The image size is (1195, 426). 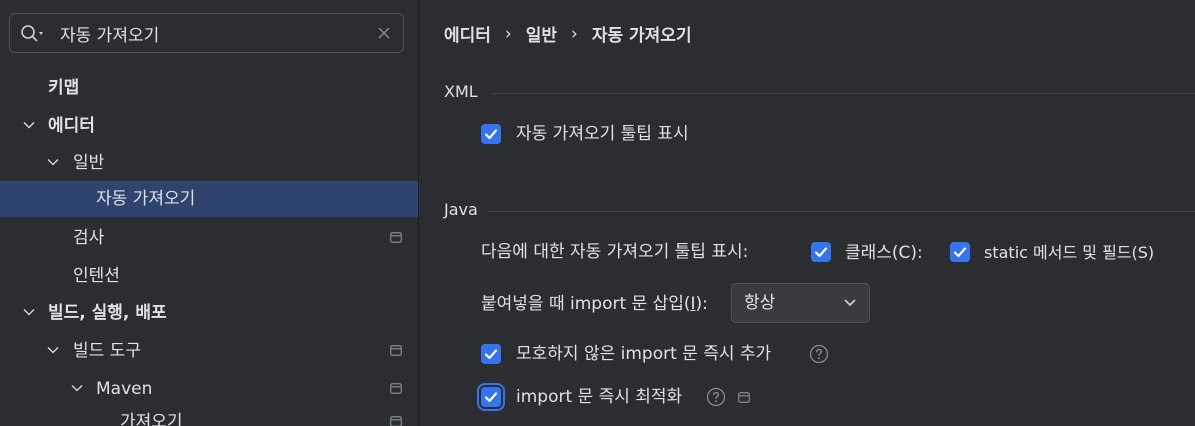 What do you see at coordinates (467, 33) in the screenshot?
I see `breadcrumb-item: 에디터` at bounding box center [467, 33].